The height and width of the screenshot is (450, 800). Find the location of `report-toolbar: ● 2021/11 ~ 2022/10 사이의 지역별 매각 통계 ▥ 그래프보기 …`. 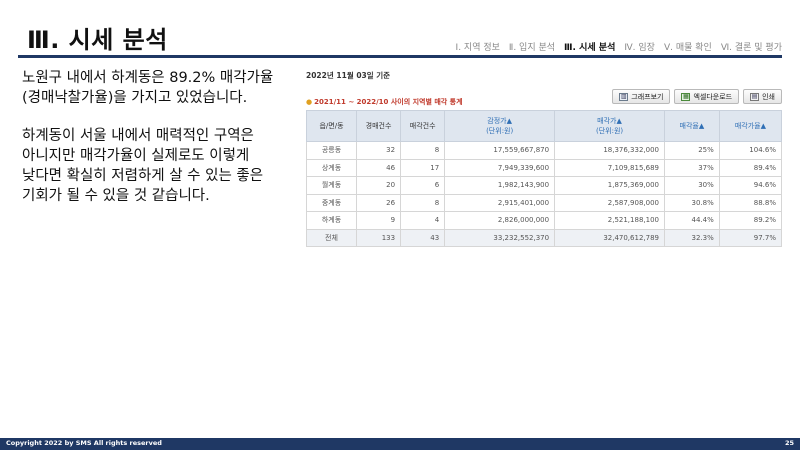

report-toolbar: ● 2021/11 ~ 2022/10 사이의 지역별 매각 통계 ▥ 그래프보기 … is located at coordinates (544, 98).